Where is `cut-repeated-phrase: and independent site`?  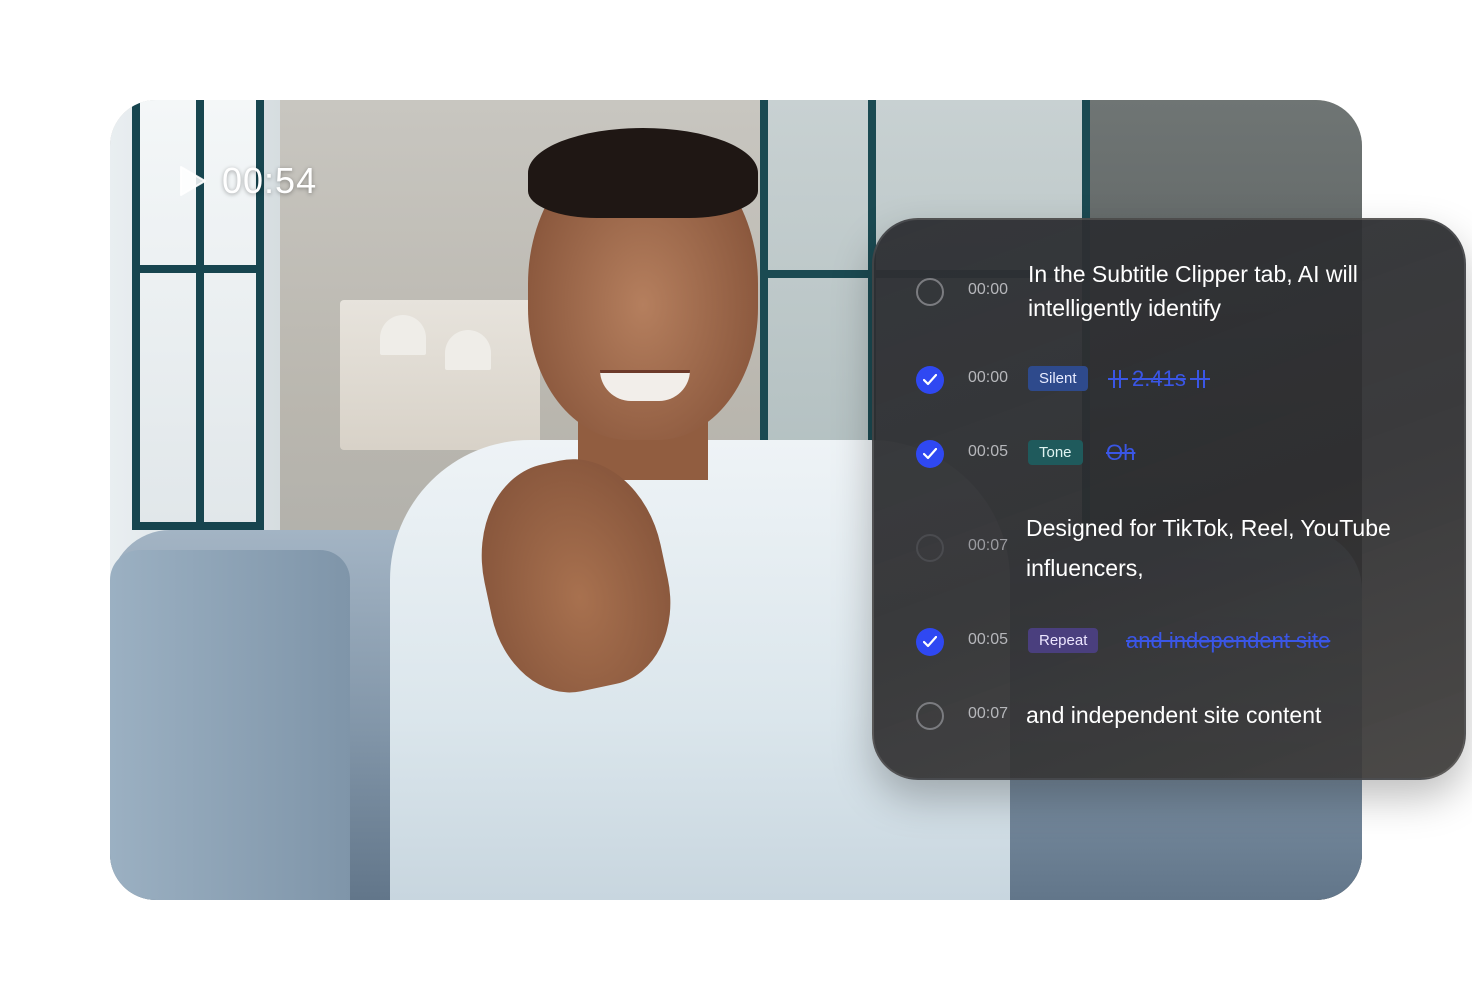
cut-repeated-phrase: and independent site is located at coordinates (1228, 640).